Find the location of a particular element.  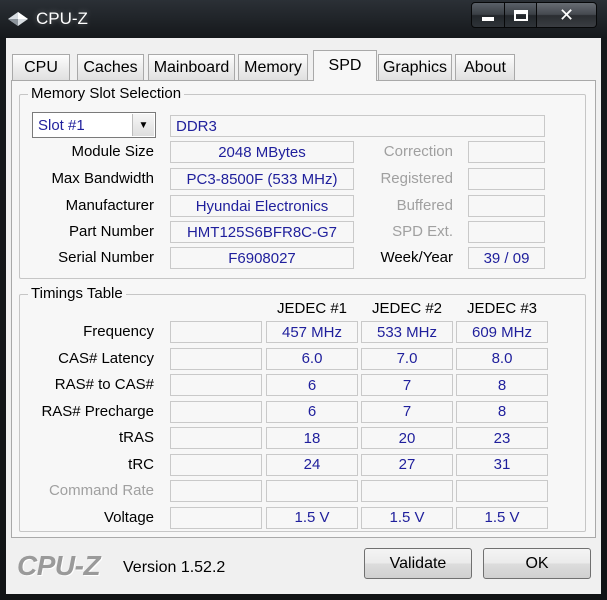

caption-buttons: ✕ is located at coordinates (534, 16).